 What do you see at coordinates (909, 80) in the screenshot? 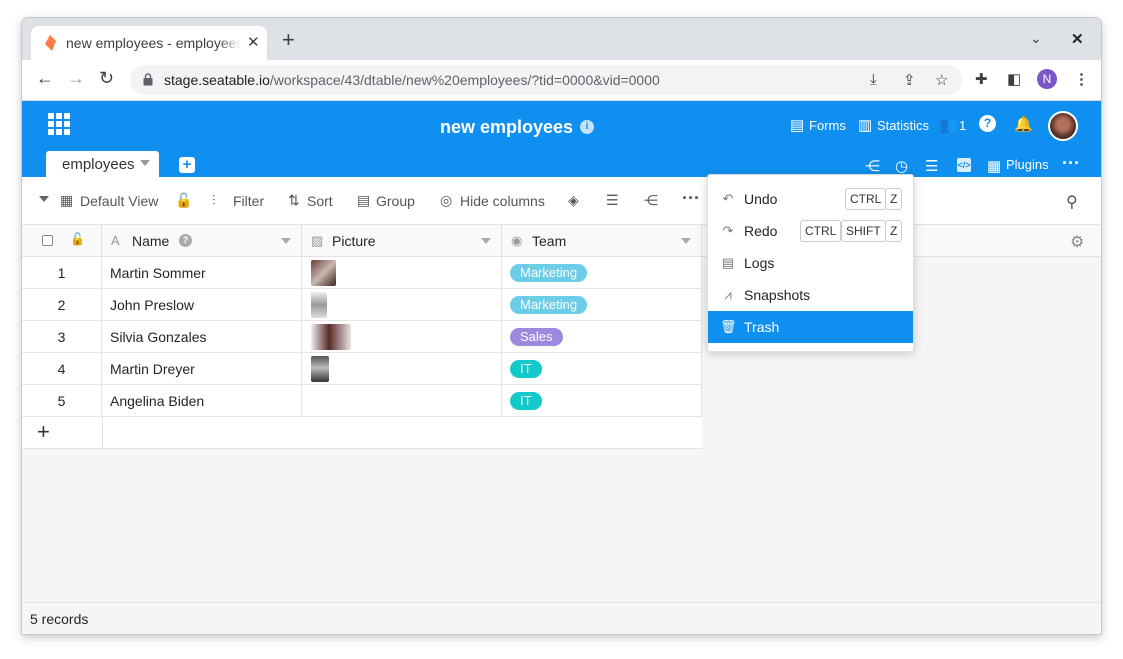
I see `share-icon: ⇪` at bounding box center [909, 80].